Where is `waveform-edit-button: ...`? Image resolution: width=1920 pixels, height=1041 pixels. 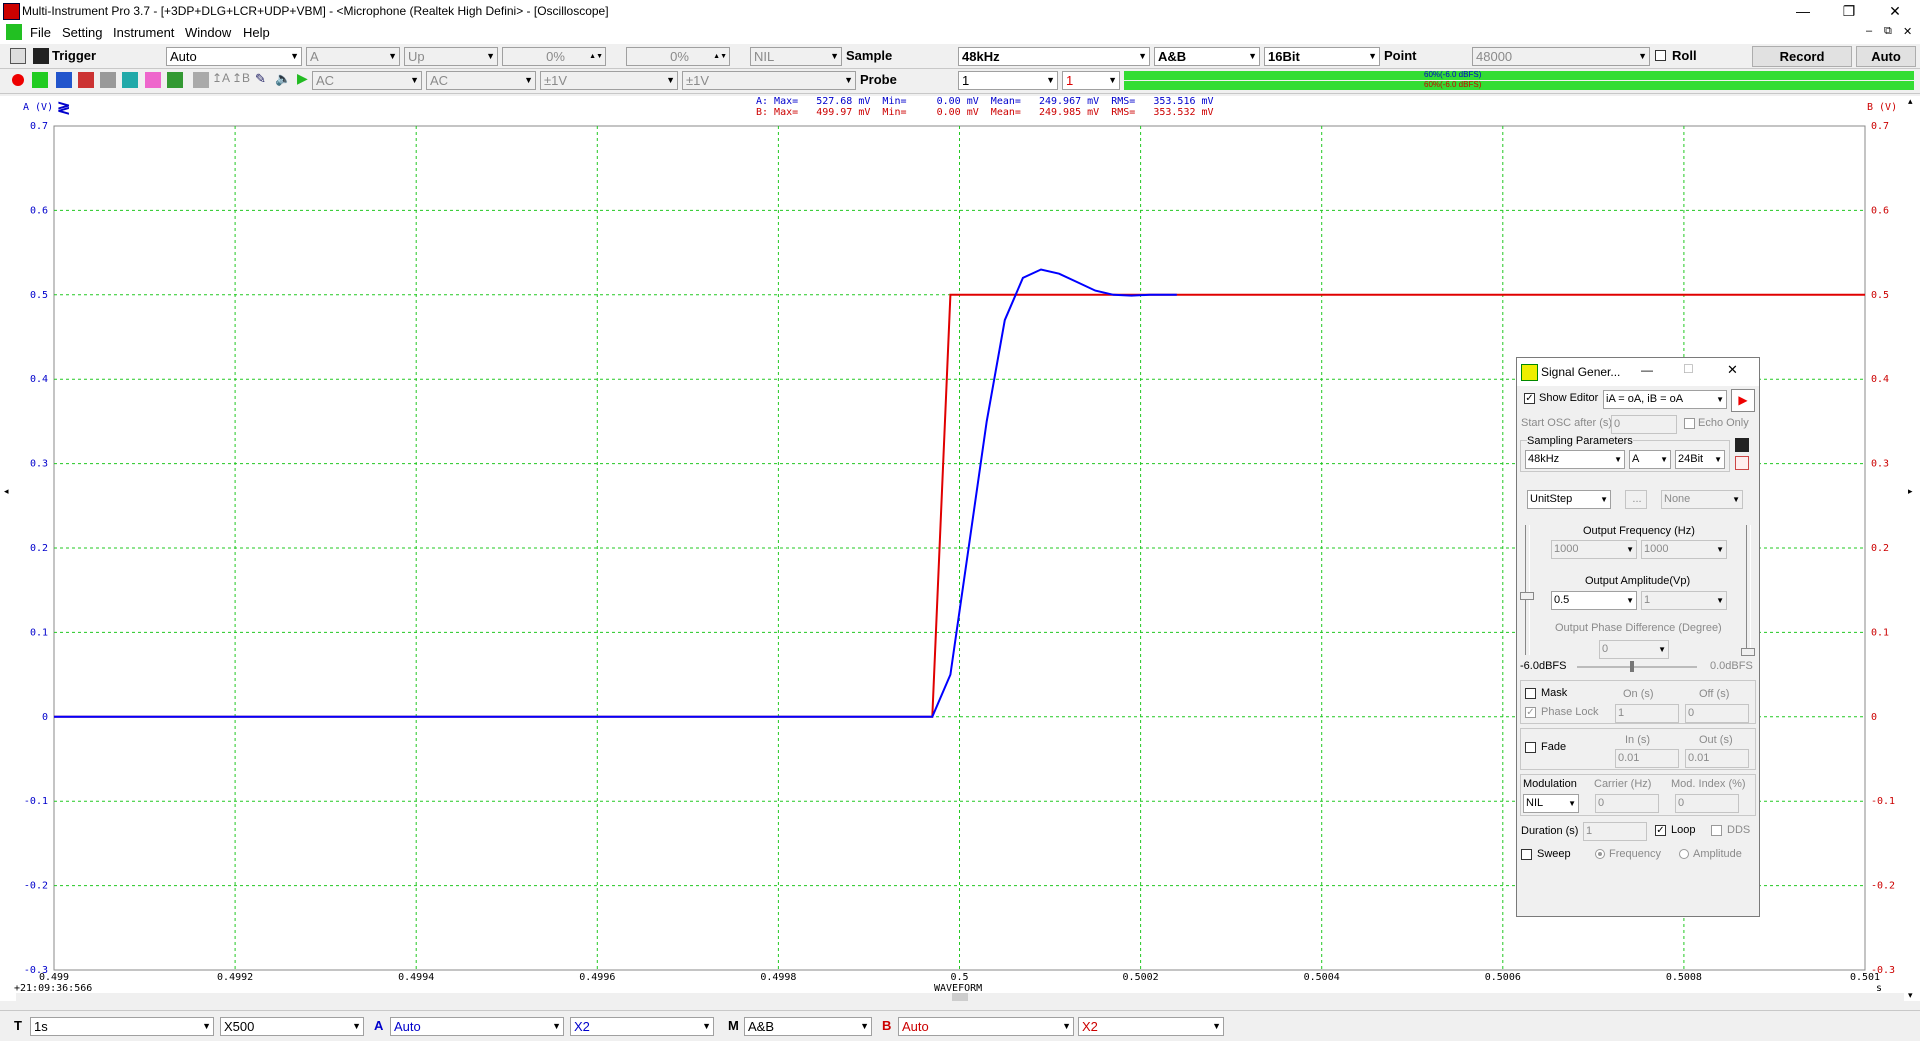
waveform-edit-button: ... is located at coordinates (1636, 499).